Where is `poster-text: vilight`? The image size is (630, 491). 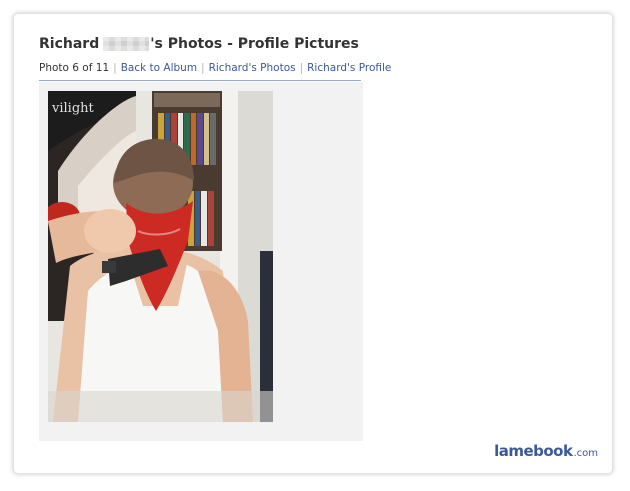
poster-text: vilight is located at coordinates (73, 108).